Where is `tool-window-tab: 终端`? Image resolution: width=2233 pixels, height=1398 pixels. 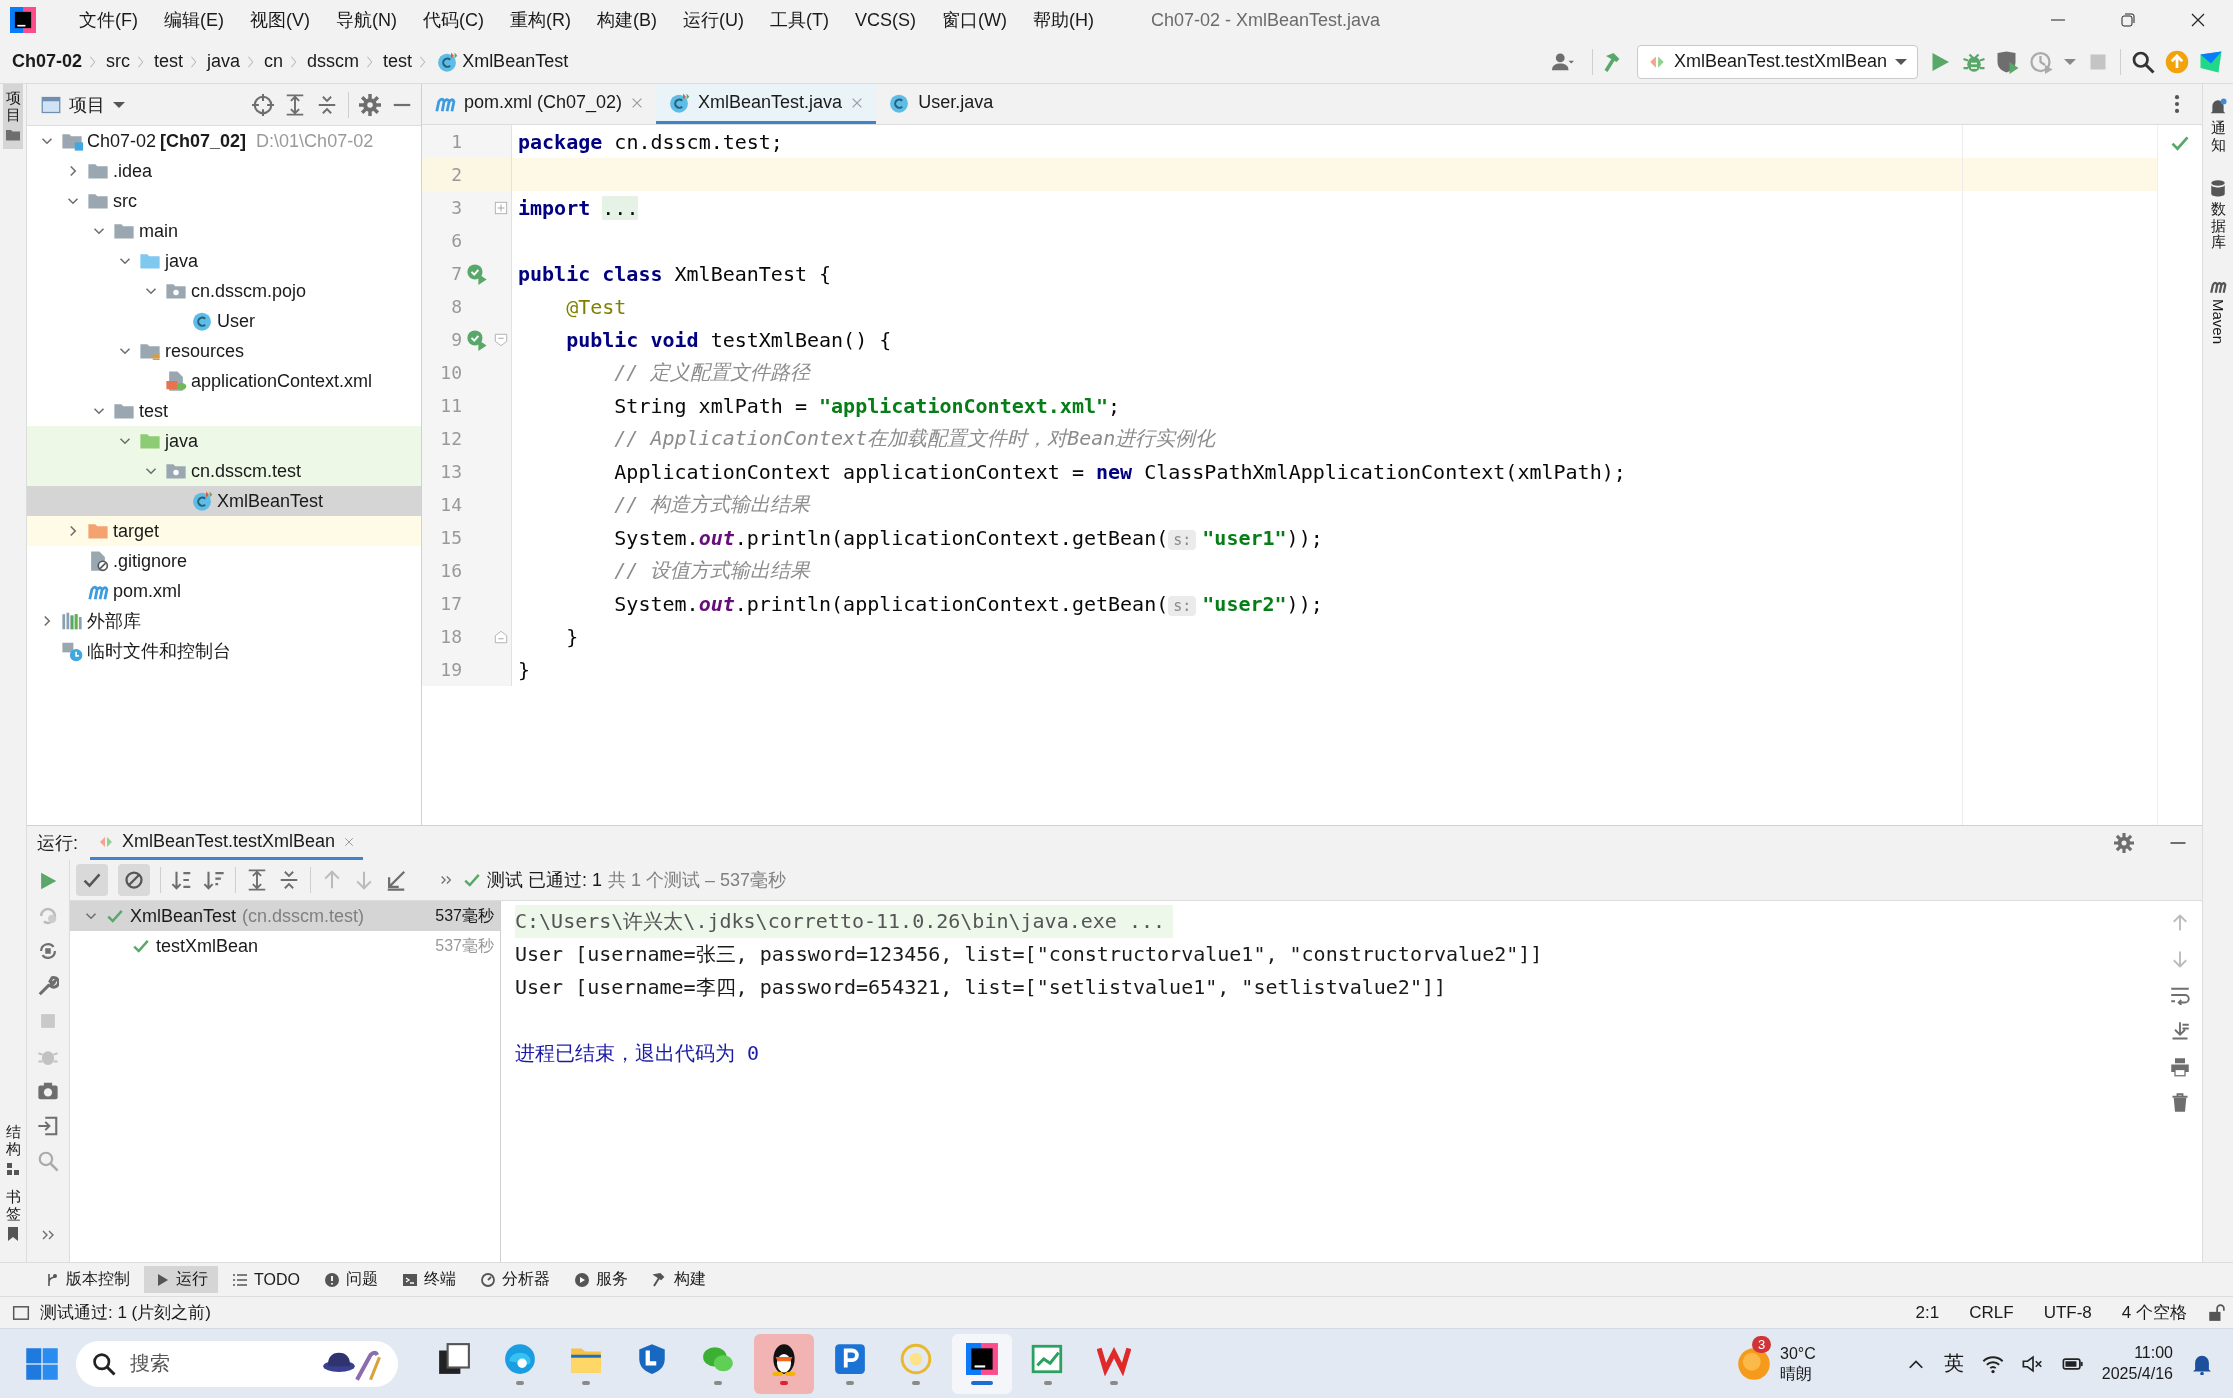 tool-window-tab: 终端 is located at coordinates (428, 1279).